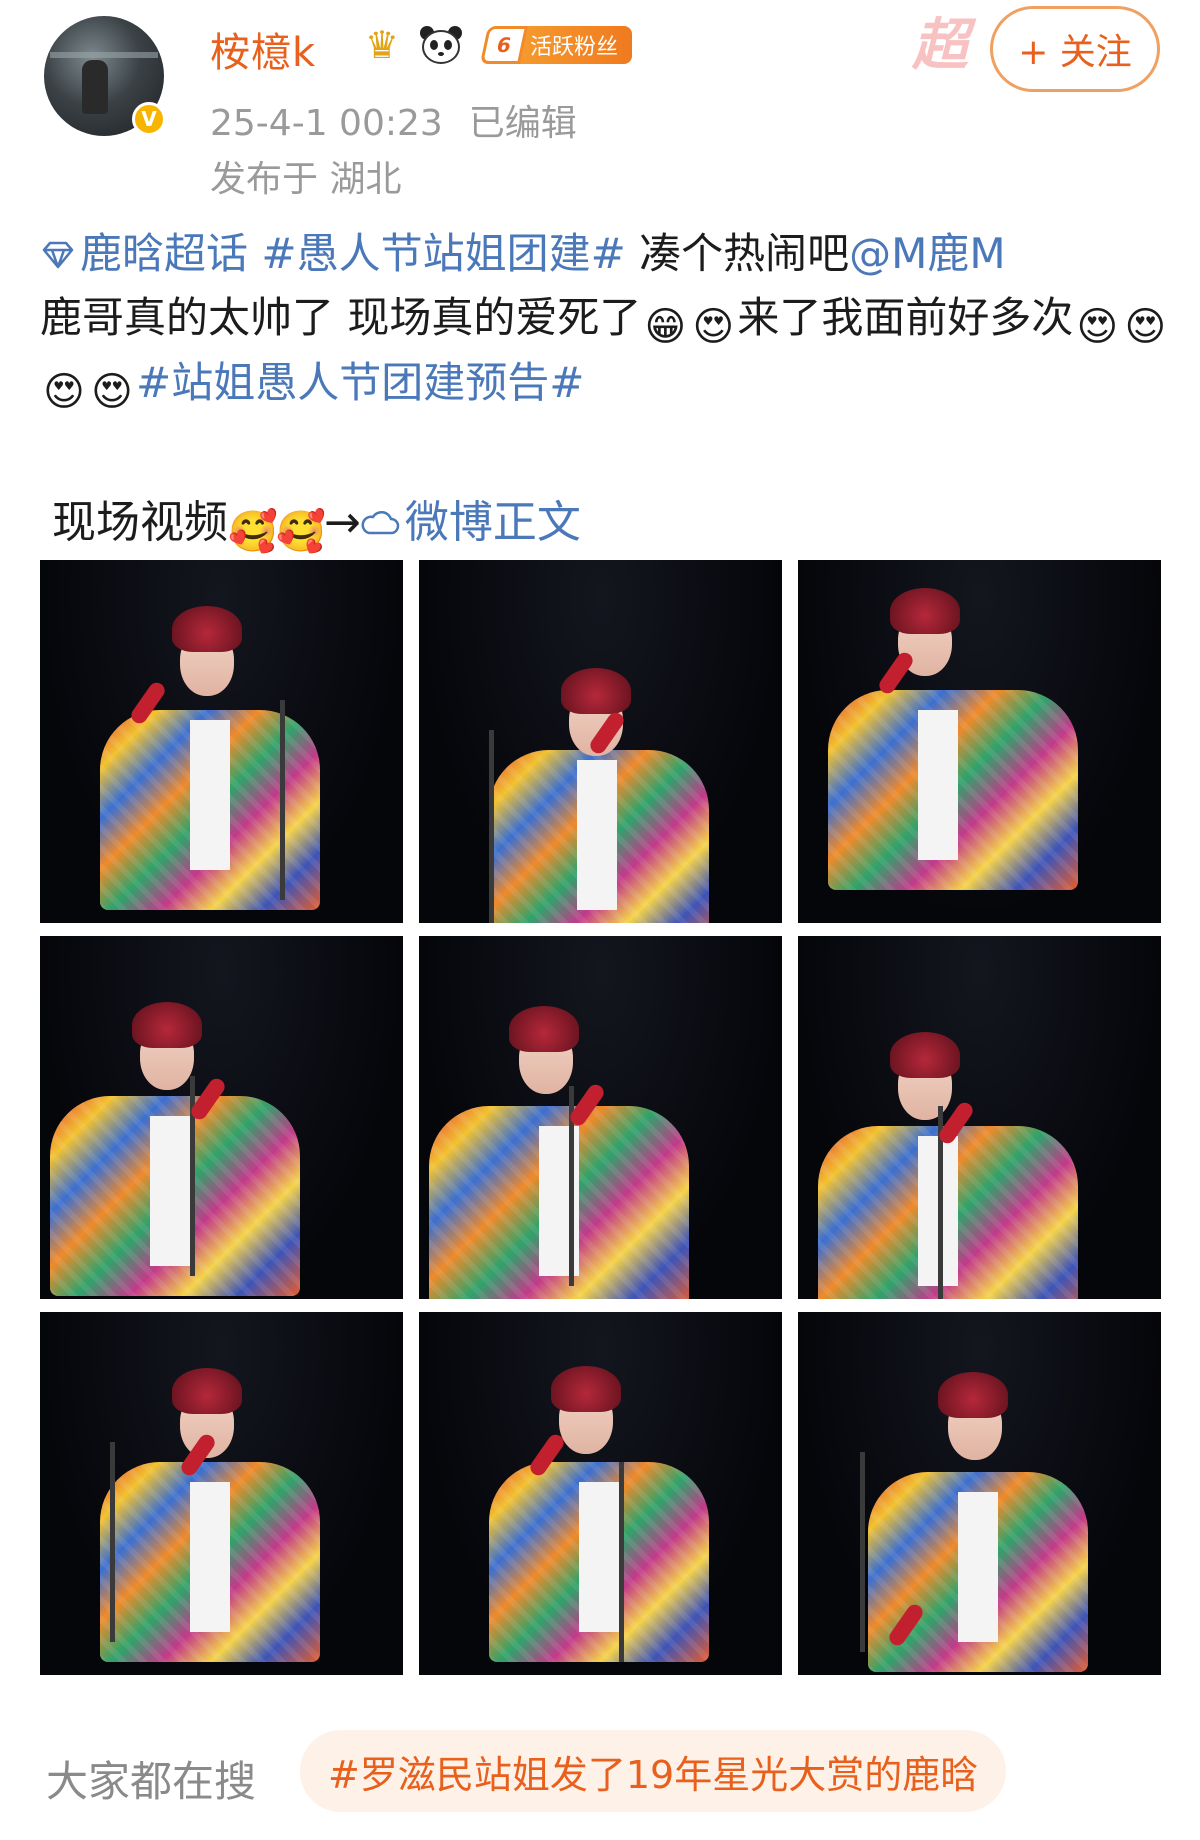 Image resolution: width=1200 pixels, height=1840 pixels. Describe the element at coordinates (443, 253) in the screenshot. I see `hashtag-link: #愚人节站姐团建#` at that location.